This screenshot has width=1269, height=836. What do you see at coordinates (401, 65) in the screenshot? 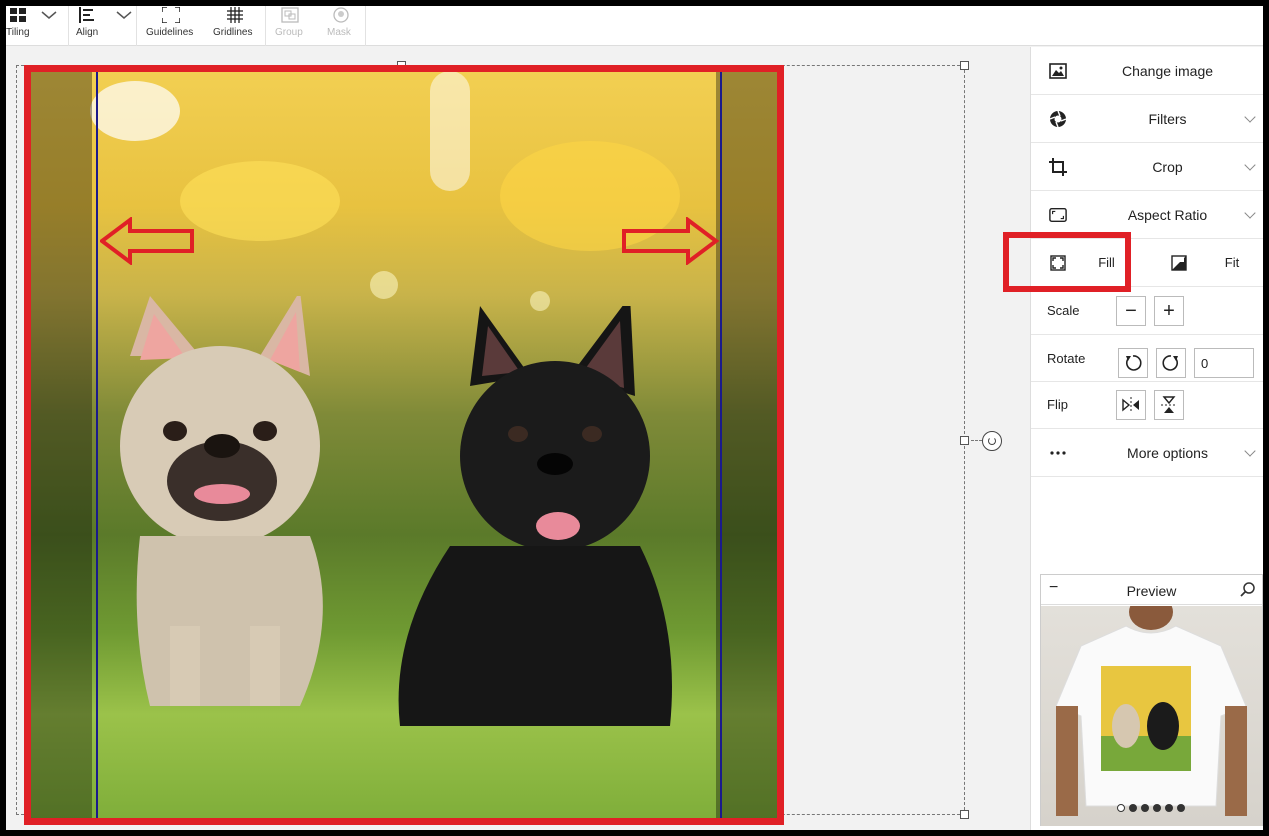
I see `resize-handle-top` at bounding box center [401, 65].